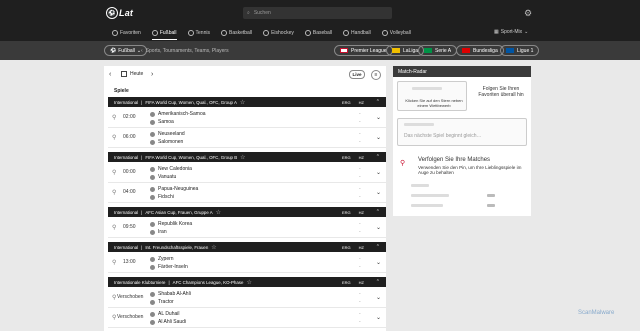 The image size is (640, 331). What do you see at coordinates (174, 294) in the screenshot?
I see `team-name: Shabab Al-Ahli` at bounding box center [174, 294].